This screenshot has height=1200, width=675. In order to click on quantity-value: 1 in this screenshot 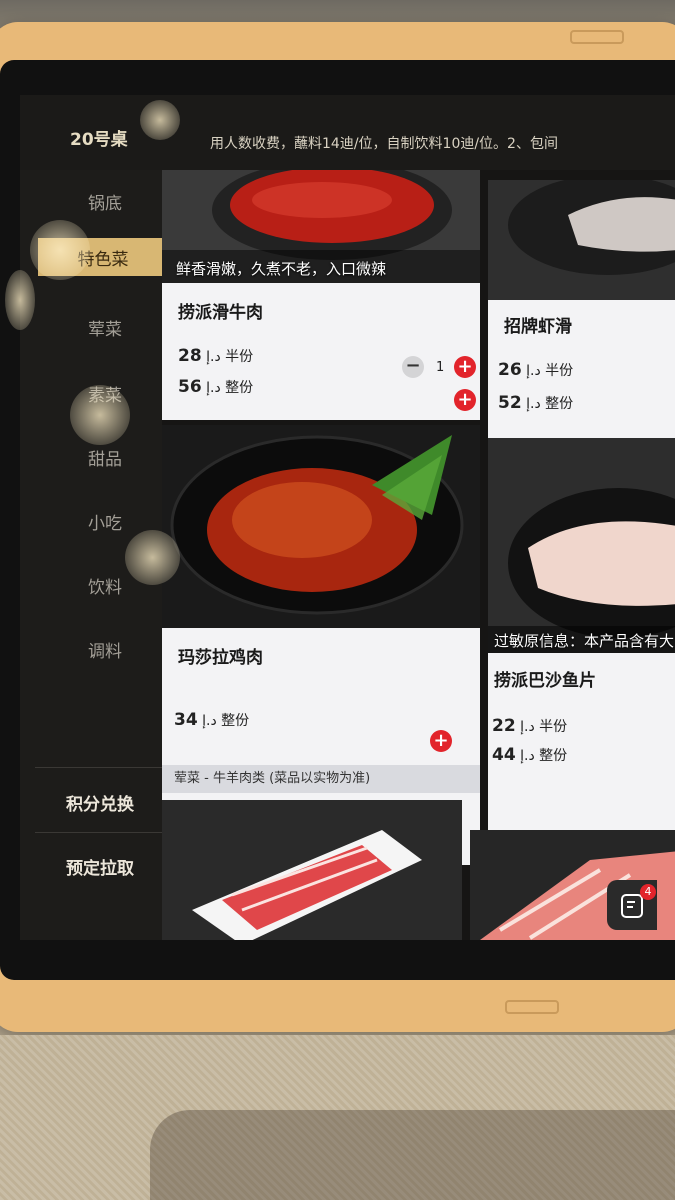, I will do `click(440, 367)`.